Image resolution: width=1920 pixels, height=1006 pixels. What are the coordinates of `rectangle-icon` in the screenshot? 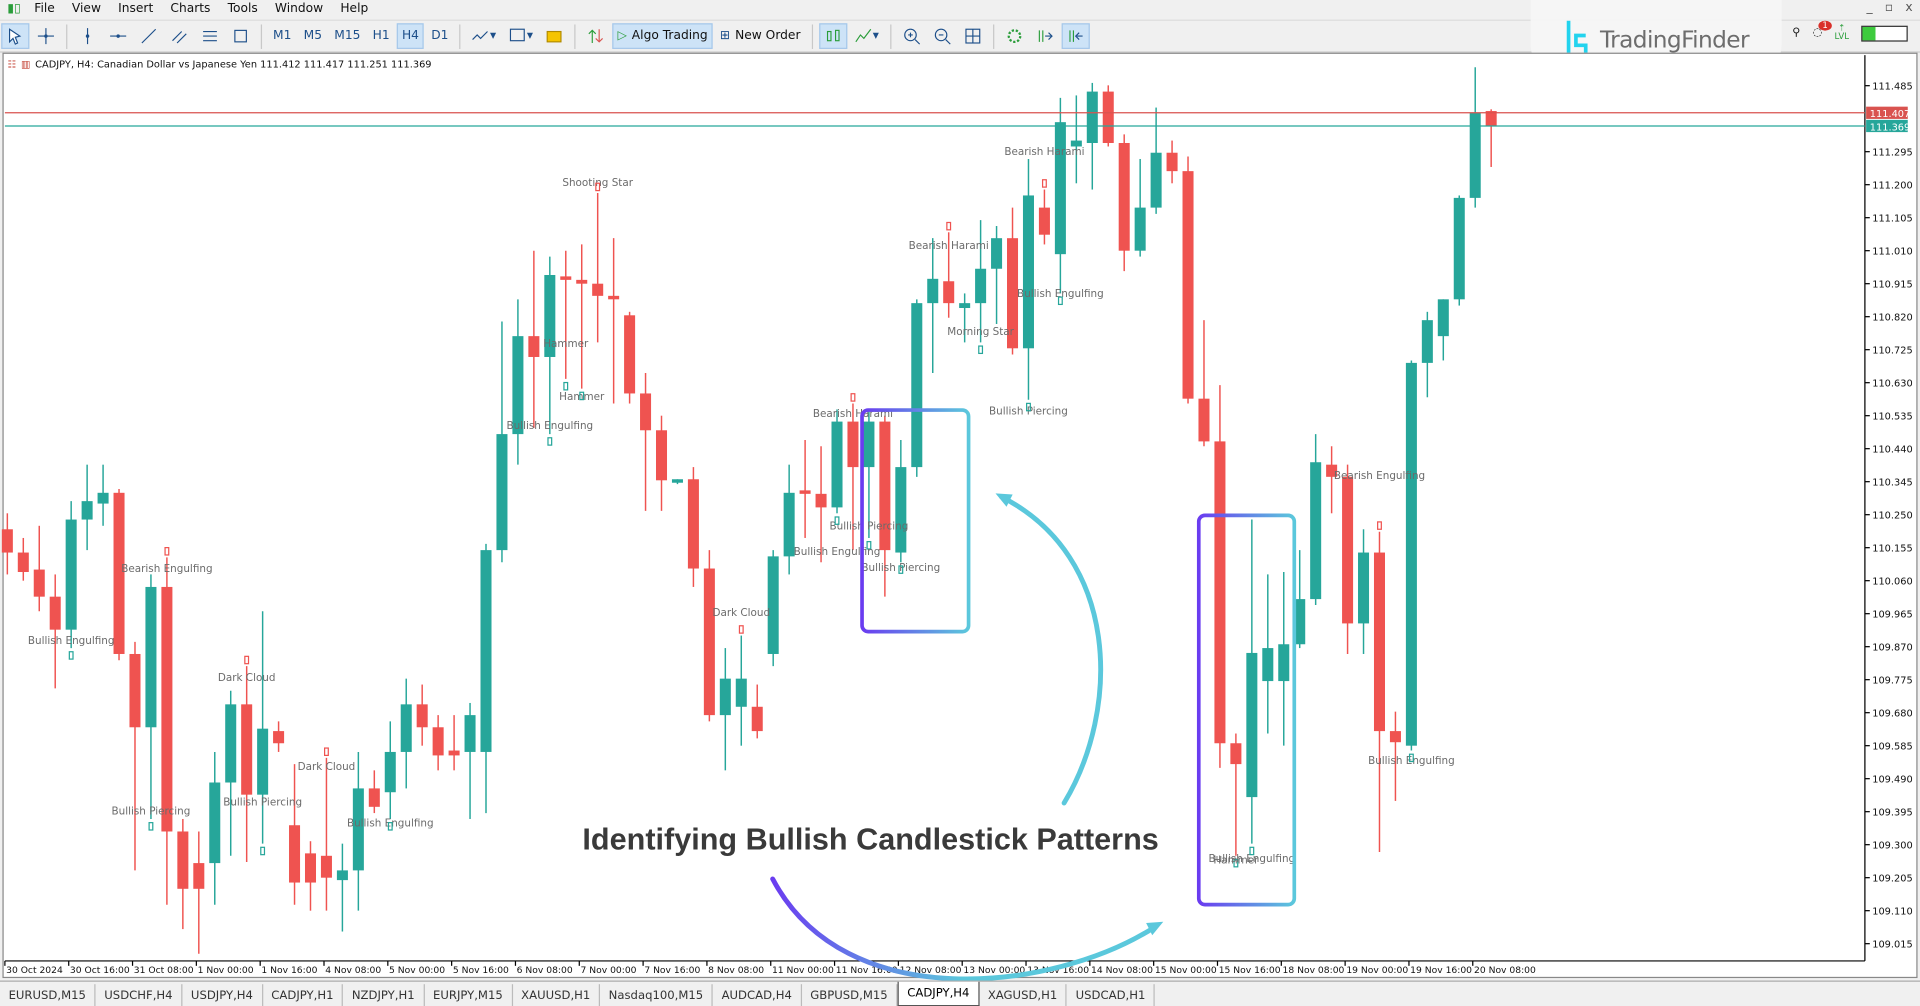 It's located at (240, 36).